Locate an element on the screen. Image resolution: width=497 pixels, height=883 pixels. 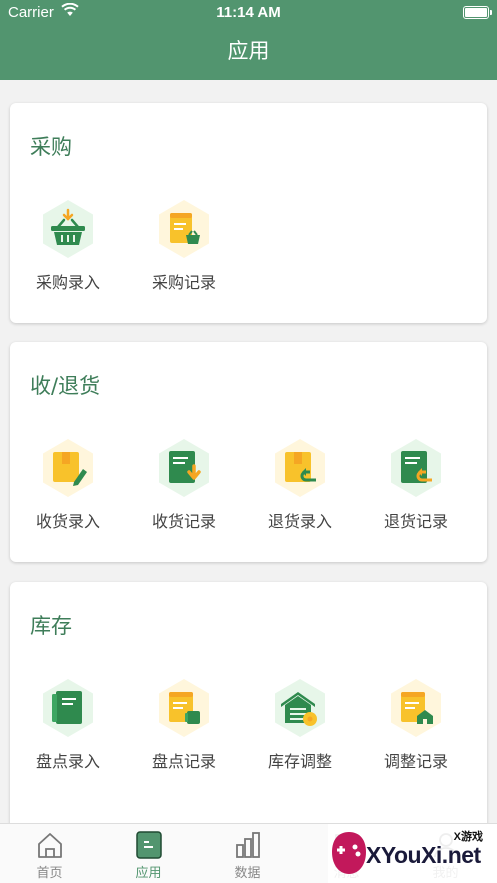
nav-bar: 应用 is located at coordinates (248, 53).